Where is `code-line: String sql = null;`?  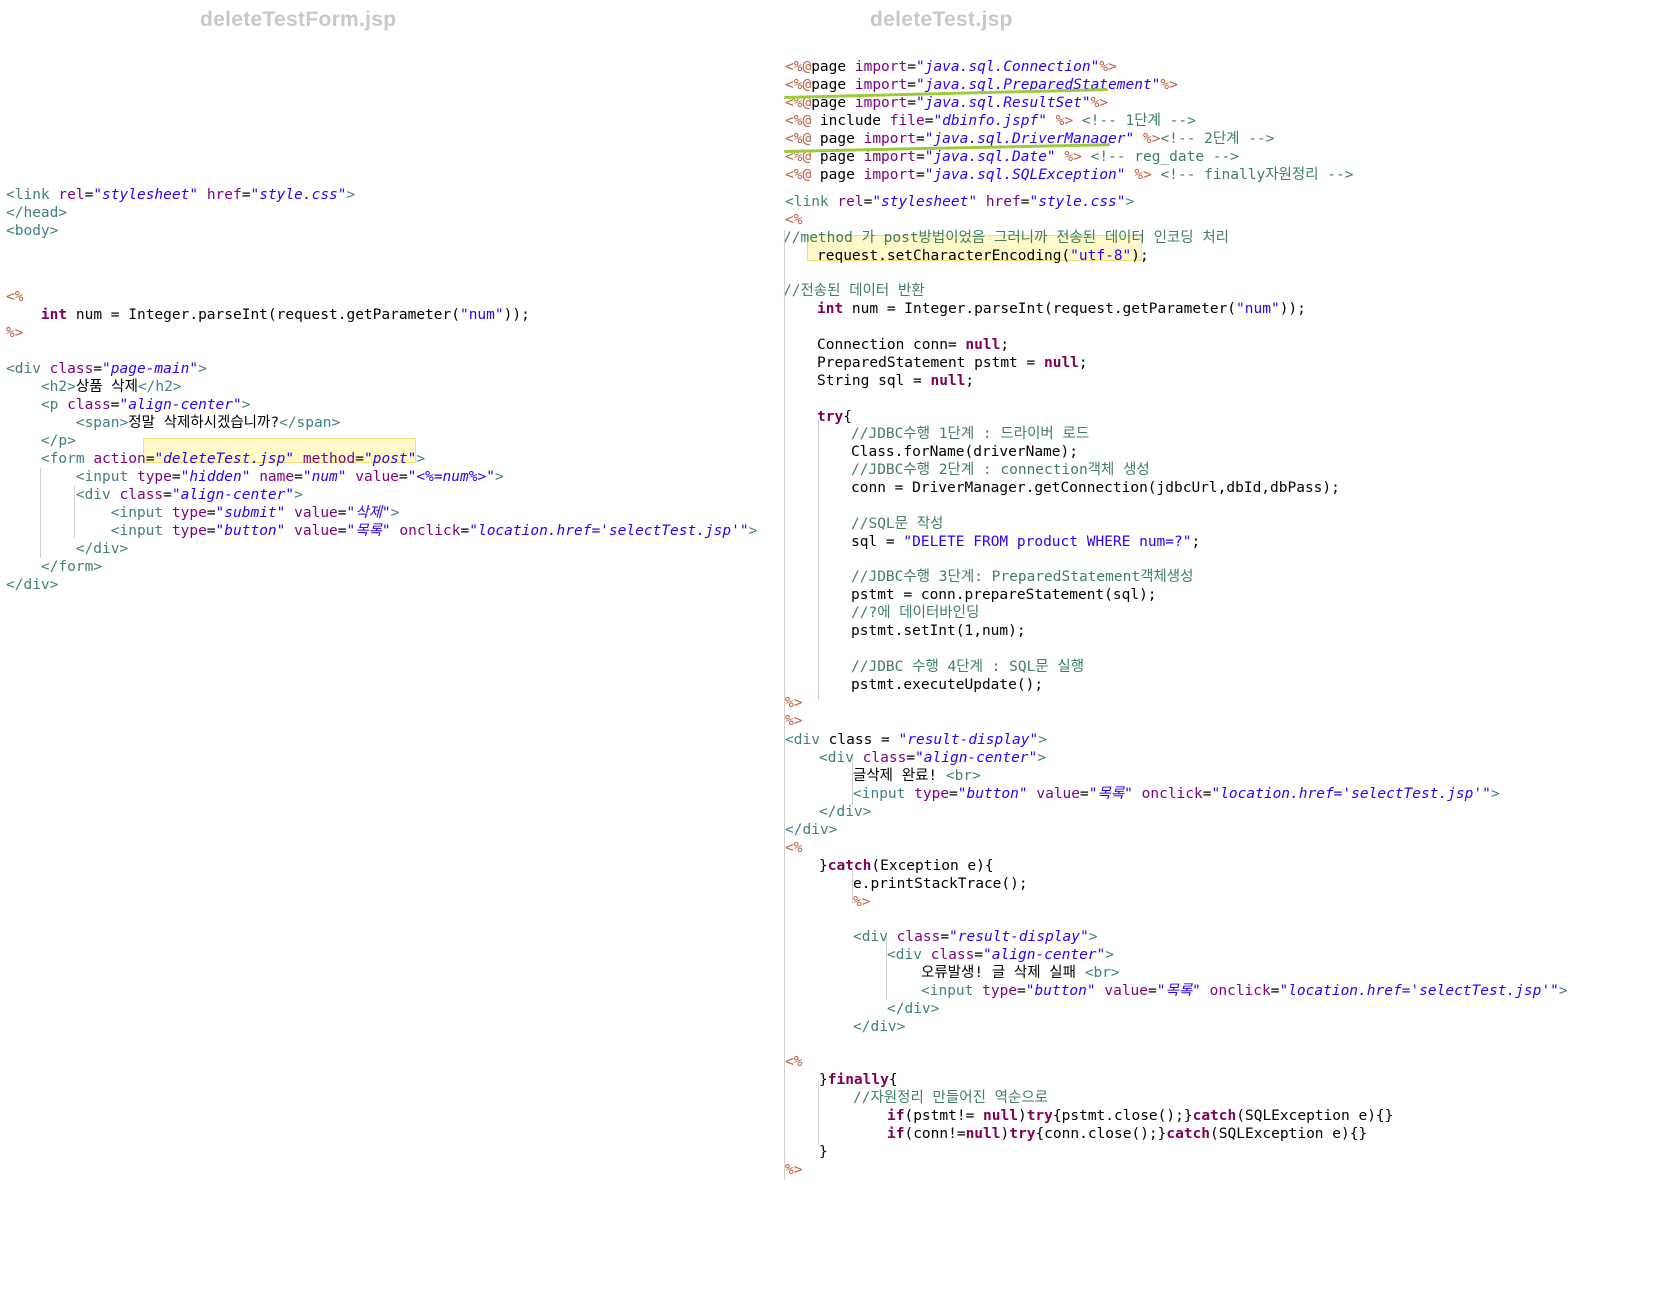
code-line: String sql = null; is located at coordinates (896, 381).